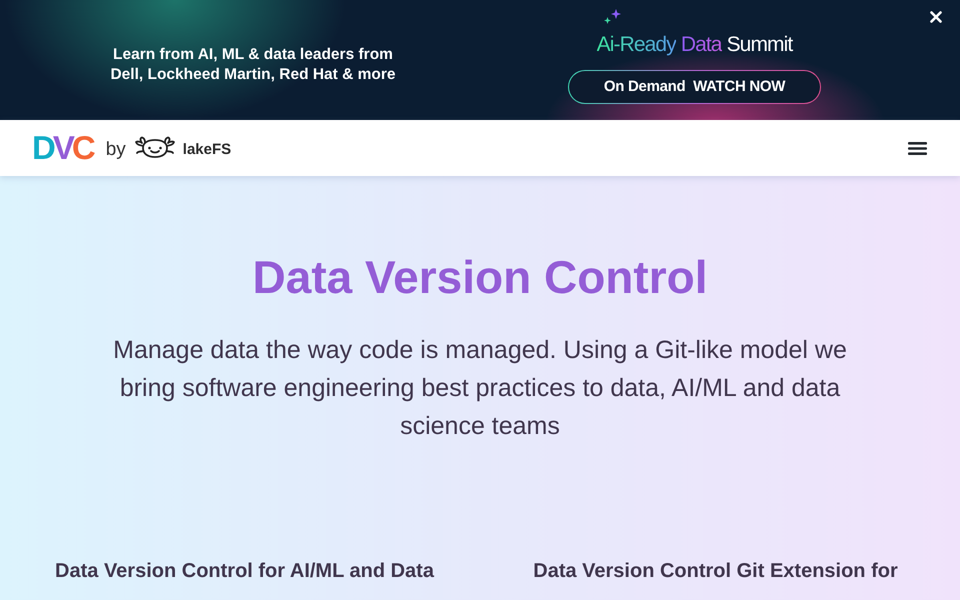 This screenshot has height=600, width=960. What do you see at coordinates (116, 150) in the screenshot?
I see `by-text: by` at bounding box center [116, 150].